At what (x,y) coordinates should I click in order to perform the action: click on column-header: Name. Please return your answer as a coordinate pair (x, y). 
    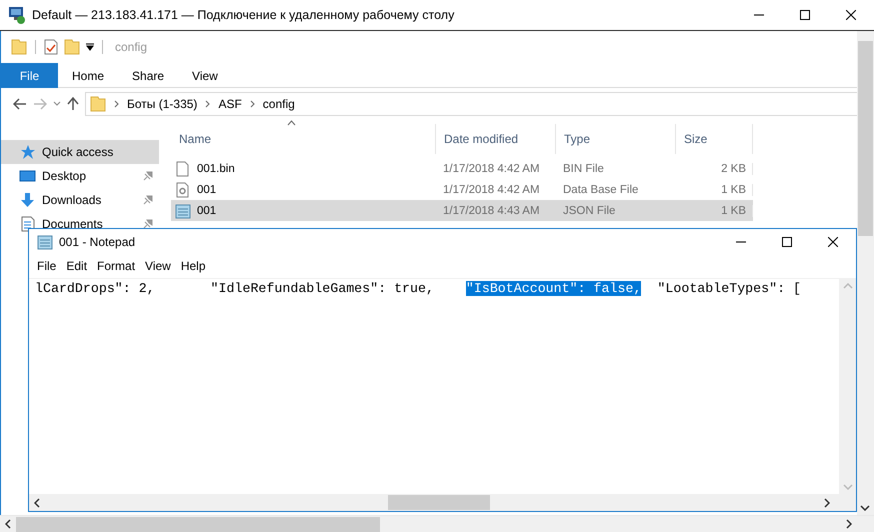
    Looking at the image, I should click on (303, 139).